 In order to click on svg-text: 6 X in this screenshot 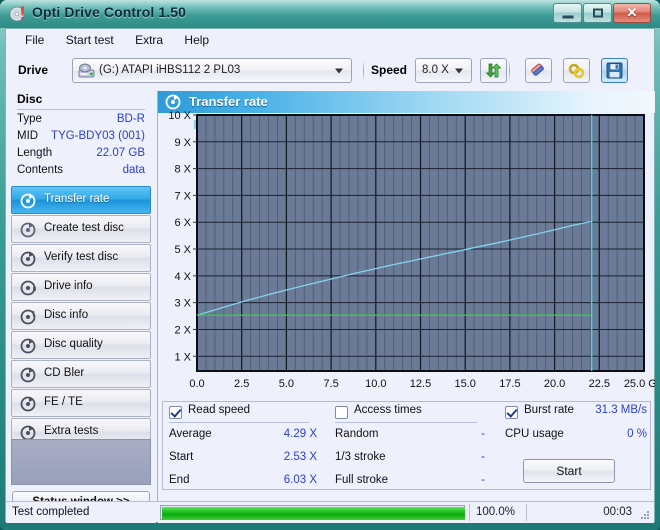, I will do `click(182, 223)`.